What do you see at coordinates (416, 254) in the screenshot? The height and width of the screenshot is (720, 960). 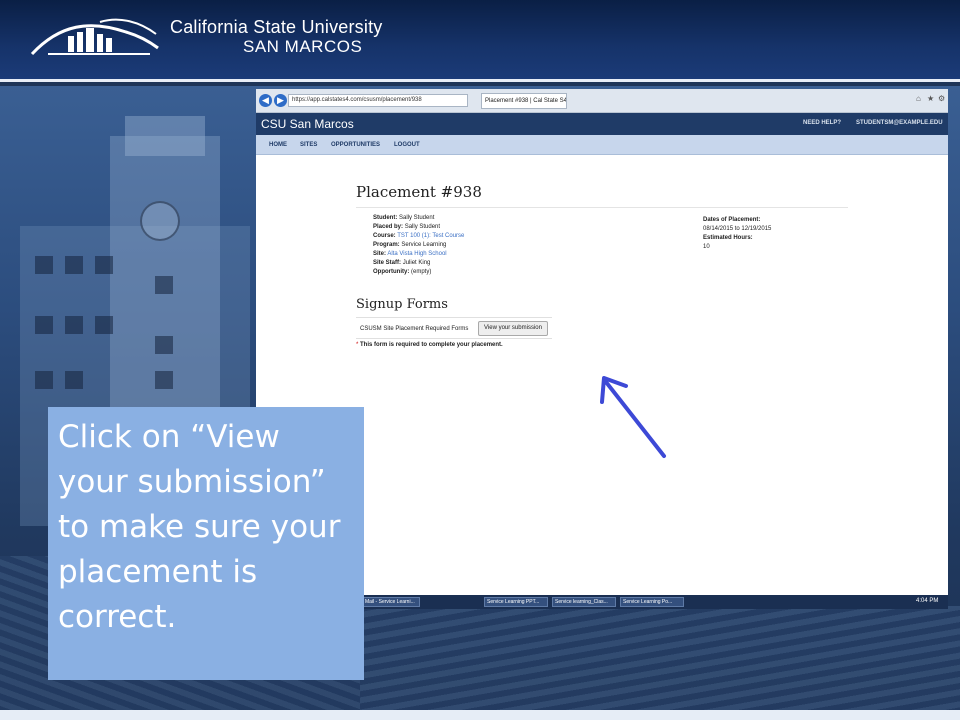 I see `site-link: Alta Vista High School` at bounding box center [416, 254].